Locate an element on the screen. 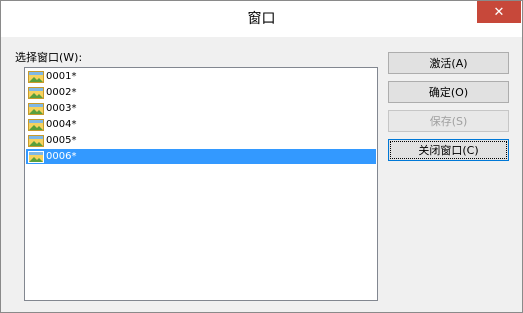 The image size is (523, 313). close-window-button: 关闭窗口(C) is located at coordinates (448, 150).